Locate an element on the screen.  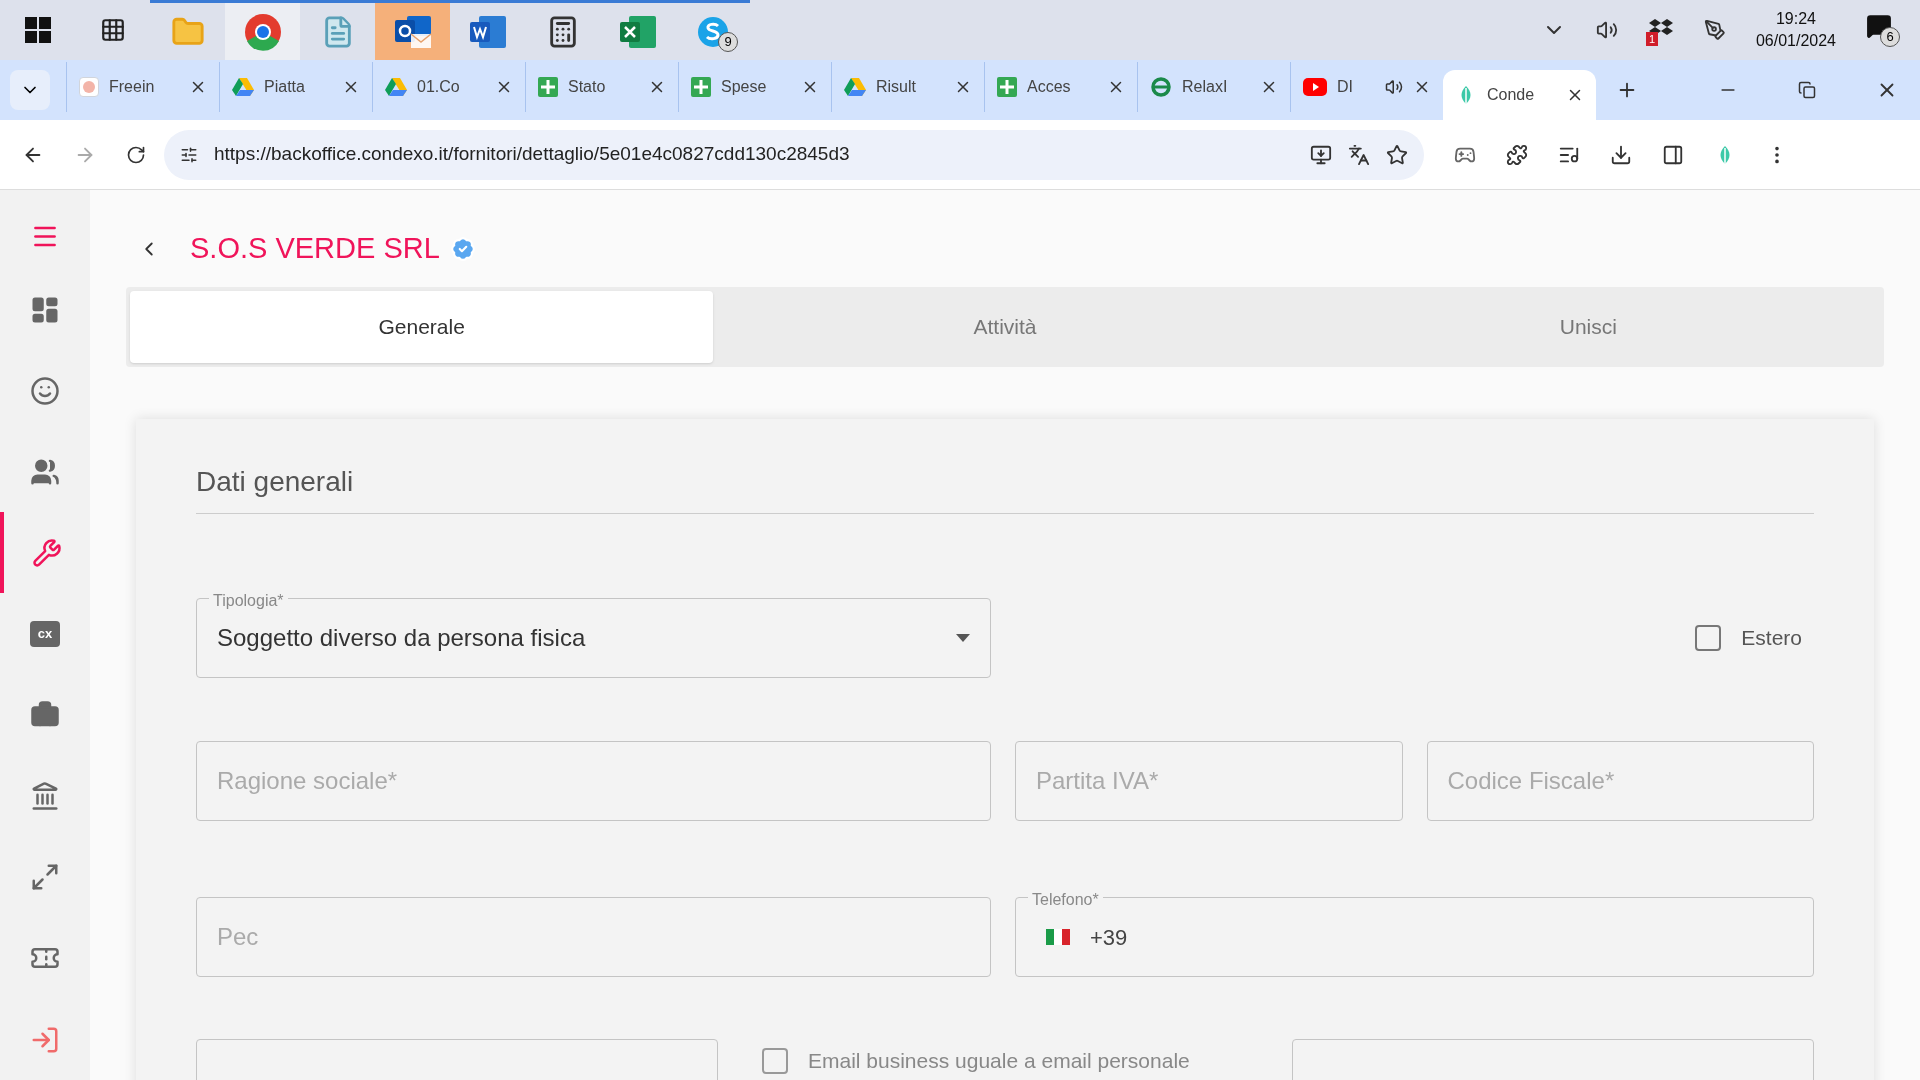
side-panel-icon is located at coordinates (1673, 154).